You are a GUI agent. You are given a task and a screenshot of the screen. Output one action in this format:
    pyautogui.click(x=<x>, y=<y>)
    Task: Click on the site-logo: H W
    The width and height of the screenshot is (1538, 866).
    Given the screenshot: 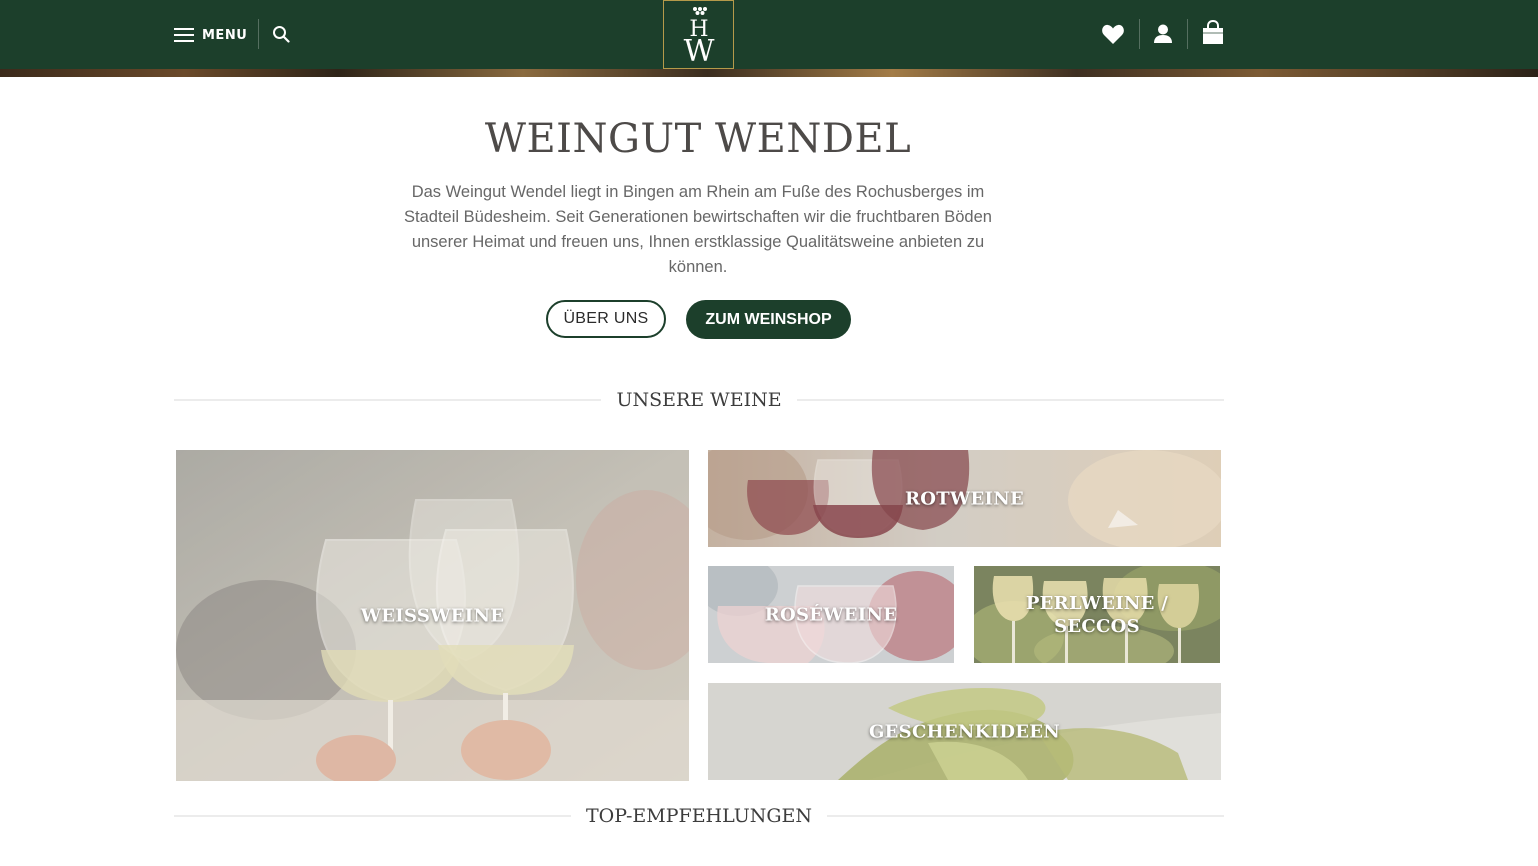 What is the action you would take?
    pyautogui.click(x=698, y=34)
    